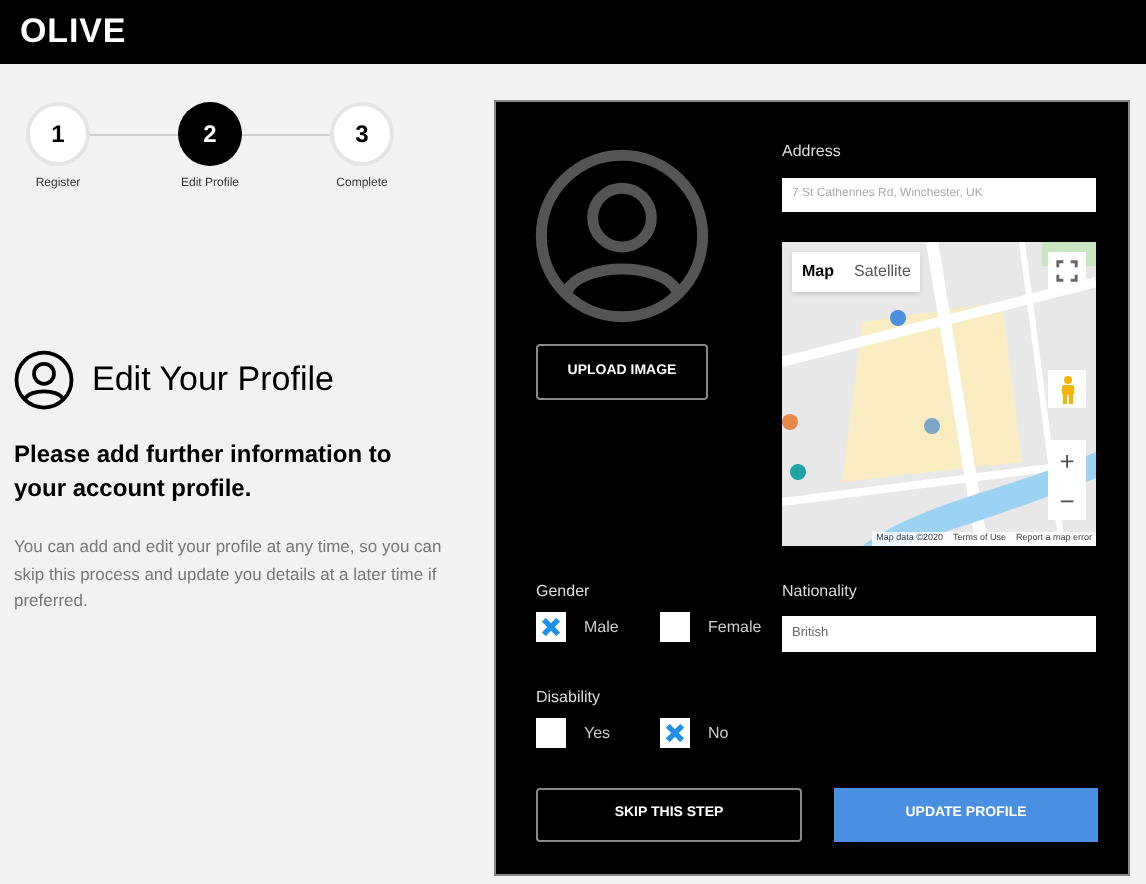 Image resolution: width=1146 pixels, height=884 pixels. Describe the element at coordinates (204, 472) in the screenshot. I see `subtitle: Please add further information to your account profile.` at that location.